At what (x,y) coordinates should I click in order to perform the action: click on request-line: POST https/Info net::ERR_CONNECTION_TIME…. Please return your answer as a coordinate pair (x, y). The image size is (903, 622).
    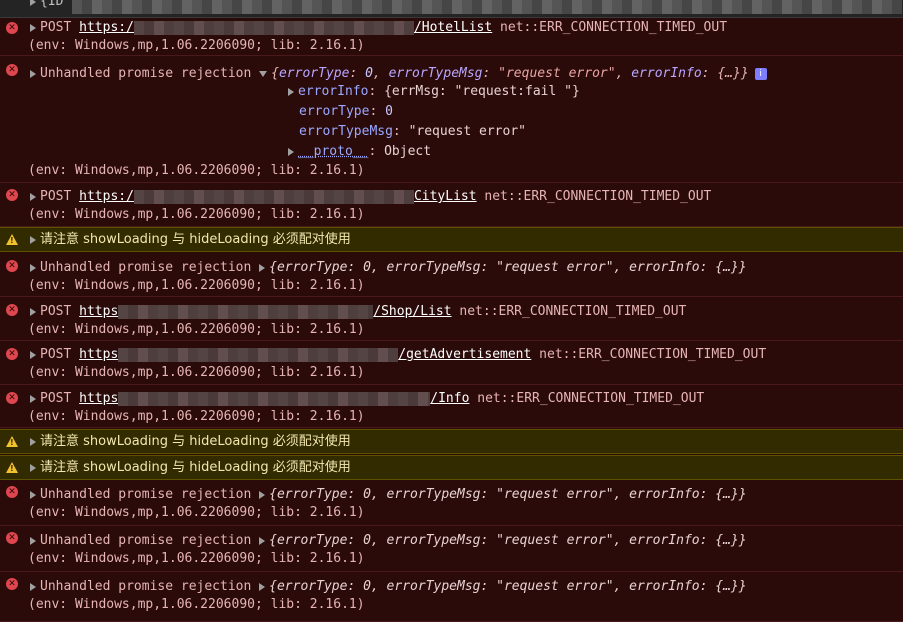
    Looking at the image, I should click on (367, 399).